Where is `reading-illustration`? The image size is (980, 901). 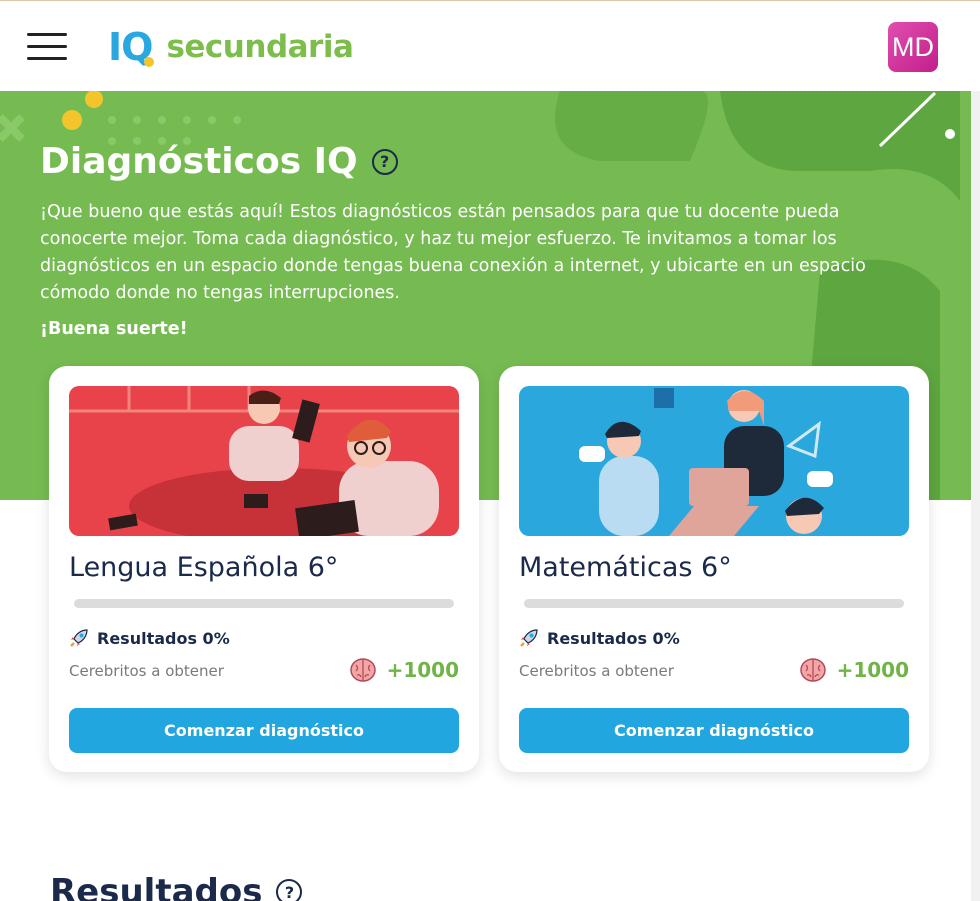 reading-illustration is located at coordinates (264, 461).